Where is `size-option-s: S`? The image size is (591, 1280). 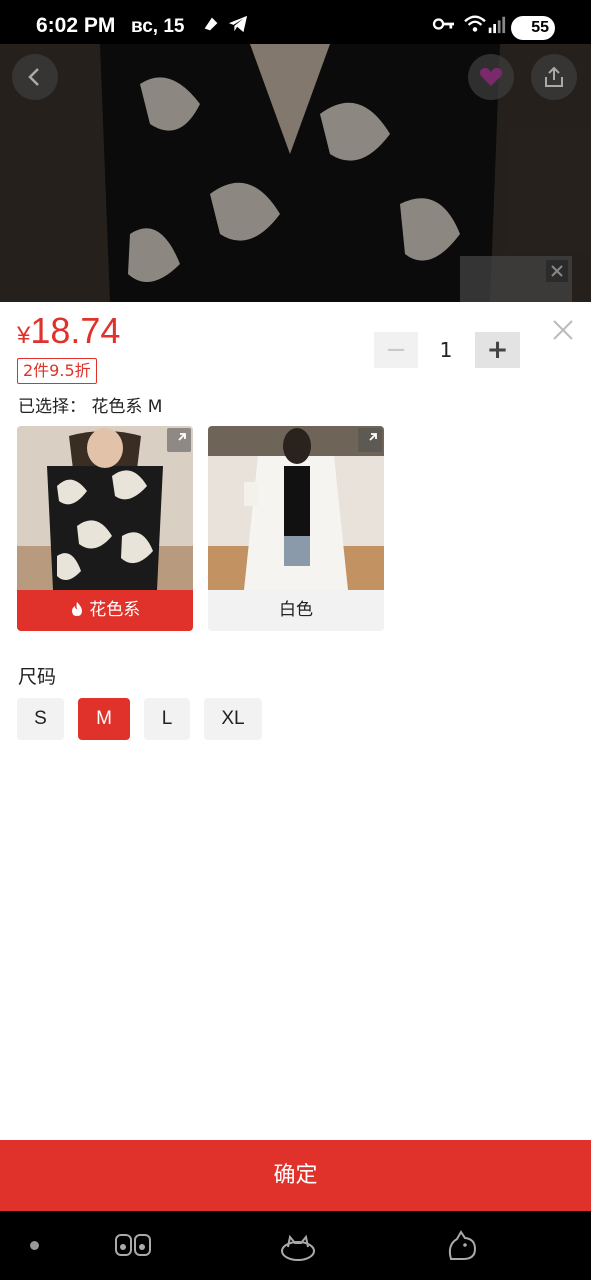
size-option-s: S is located at coordinates (40, 719).